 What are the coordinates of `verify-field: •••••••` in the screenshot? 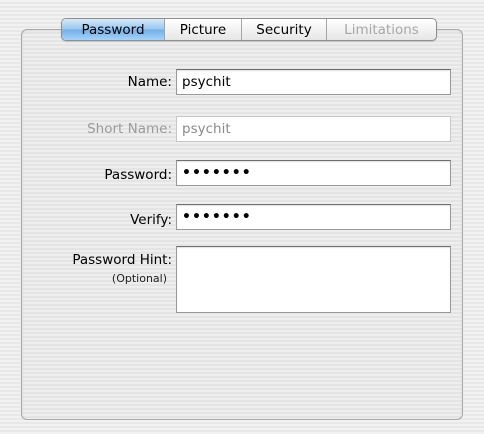 It's located at (313, 217).